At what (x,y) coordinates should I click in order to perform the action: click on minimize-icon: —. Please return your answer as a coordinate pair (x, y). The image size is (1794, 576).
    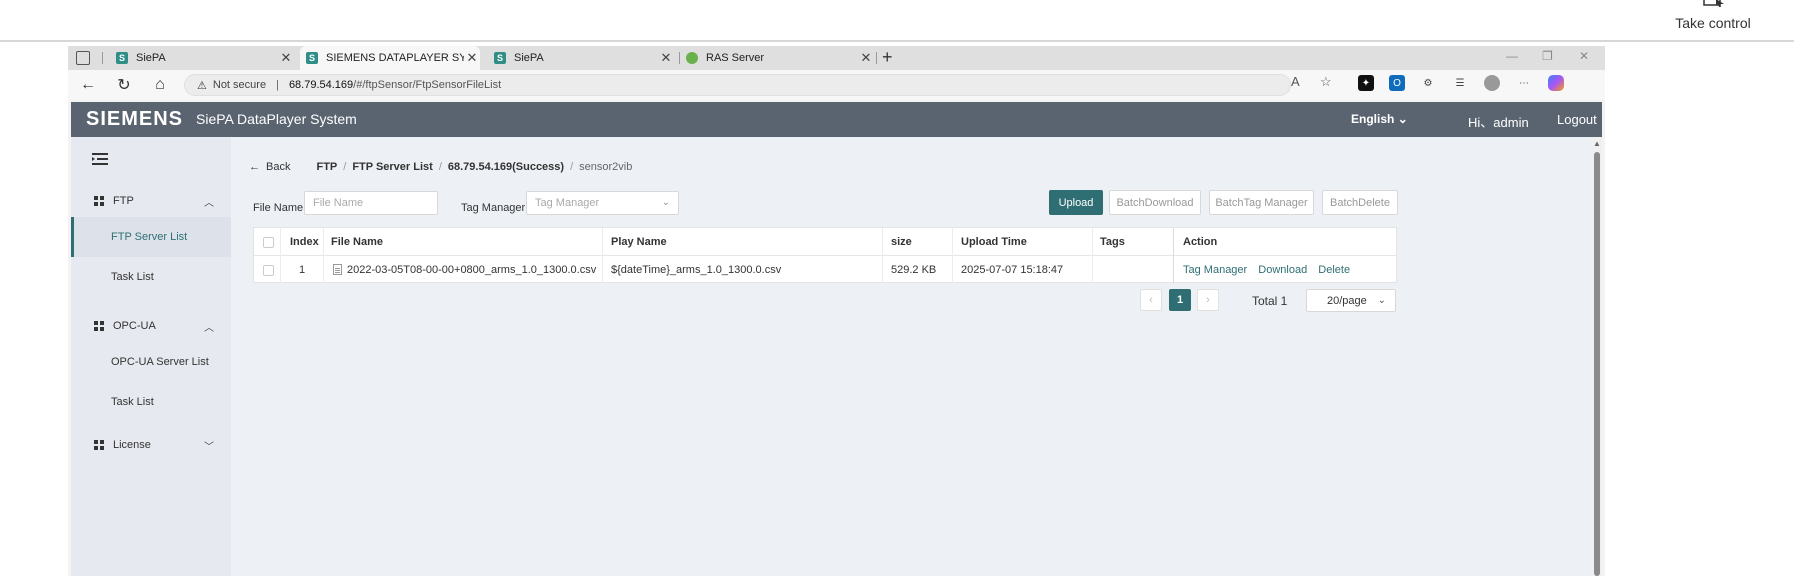
    Looking at the image, I should click on (1512, 56).